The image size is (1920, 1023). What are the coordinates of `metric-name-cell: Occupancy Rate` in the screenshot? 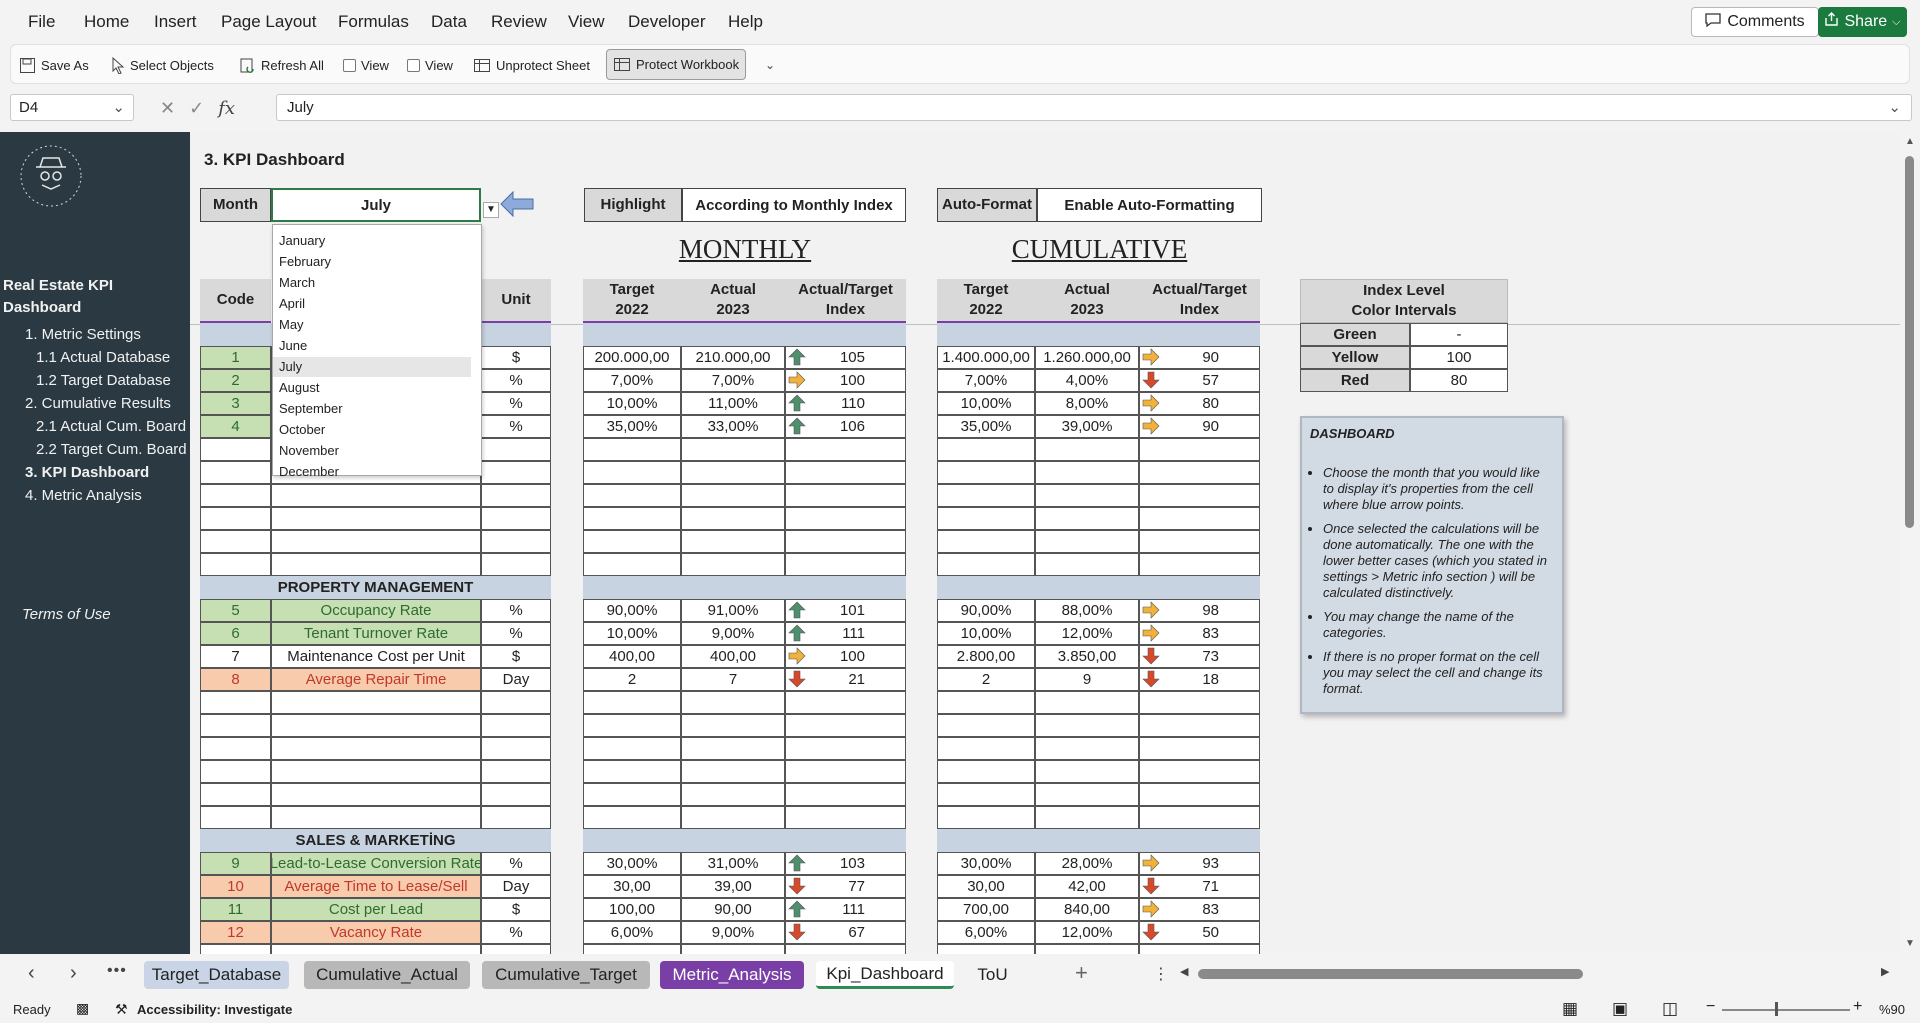 It's located at (376, 610).